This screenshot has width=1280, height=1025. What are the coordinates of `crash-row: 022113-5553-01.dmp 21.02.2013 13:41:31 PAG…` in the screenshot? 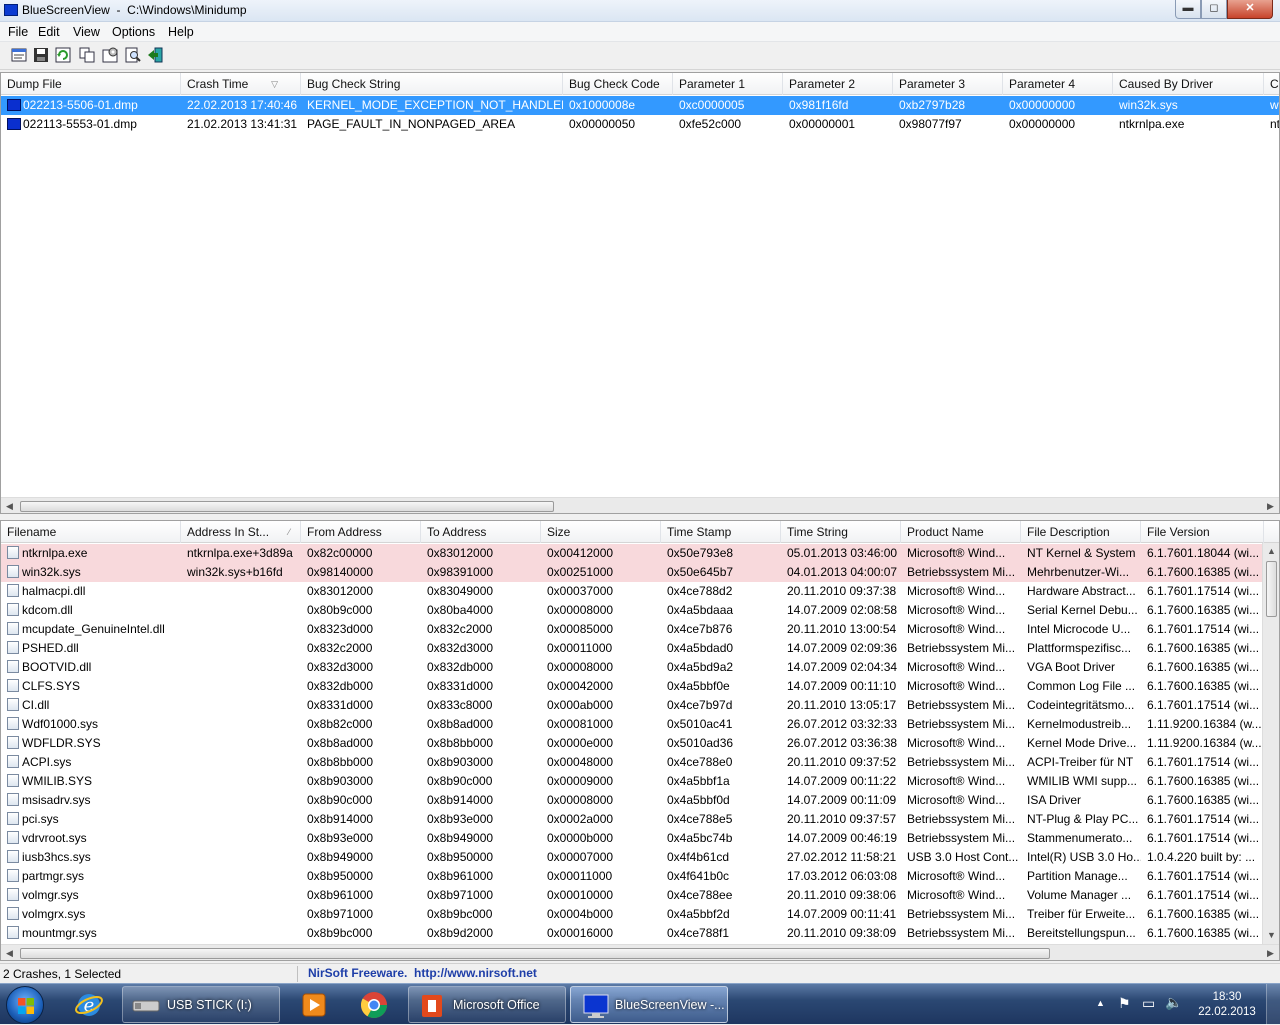 It's located at (640, 124).